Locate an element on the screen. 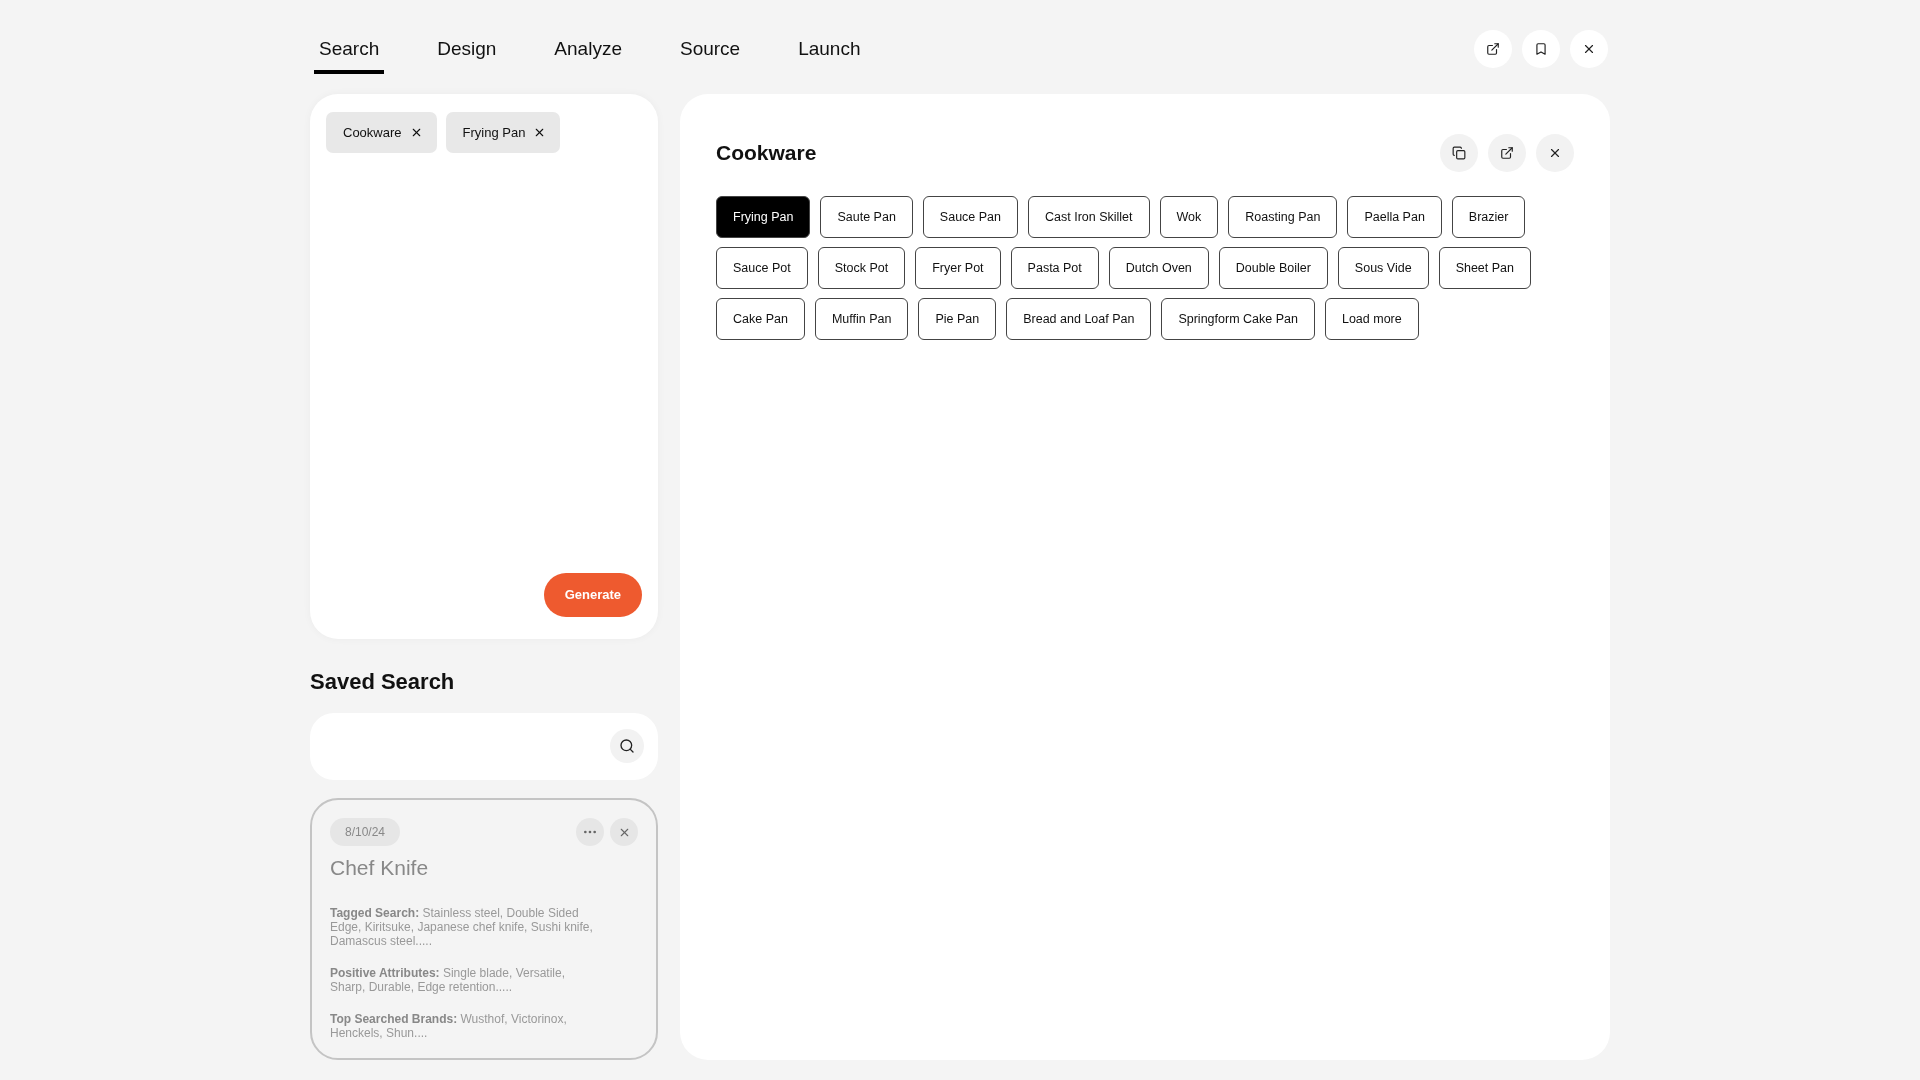  search-button is located at coordinates (627, 746).